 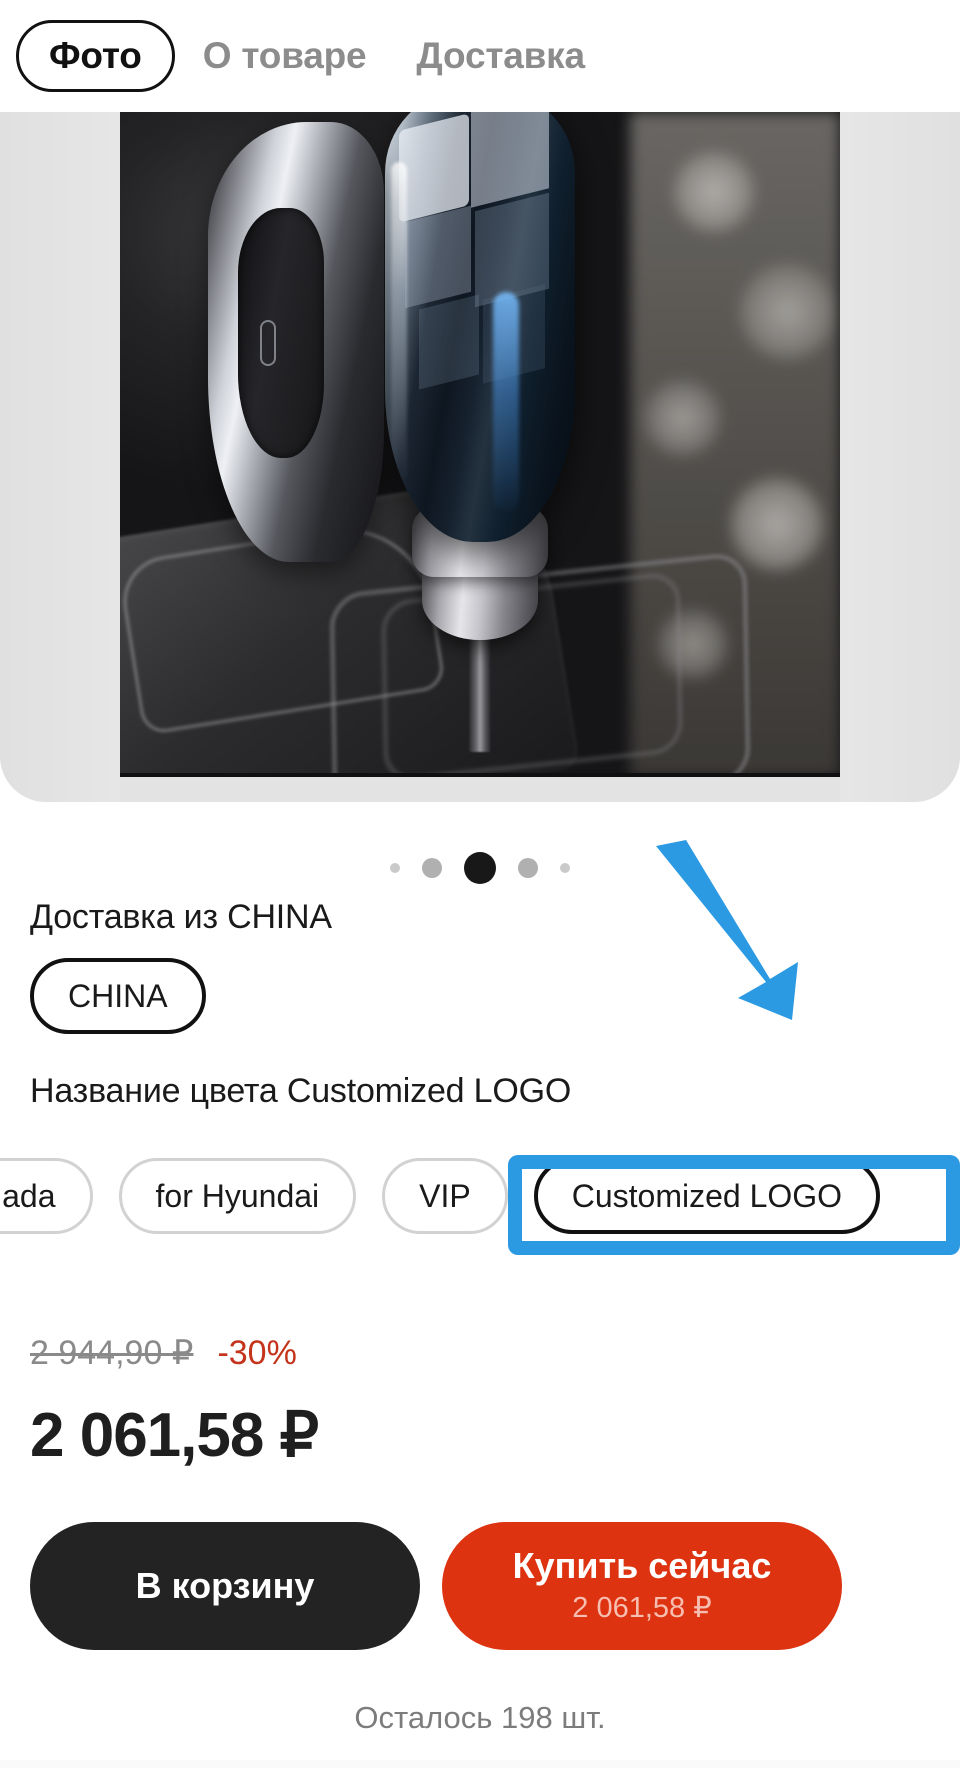 What do you see at coordinates (399, 322) in the screenshot?
I see `photo-crystal-edge-light` at bounding box center [399, 322].